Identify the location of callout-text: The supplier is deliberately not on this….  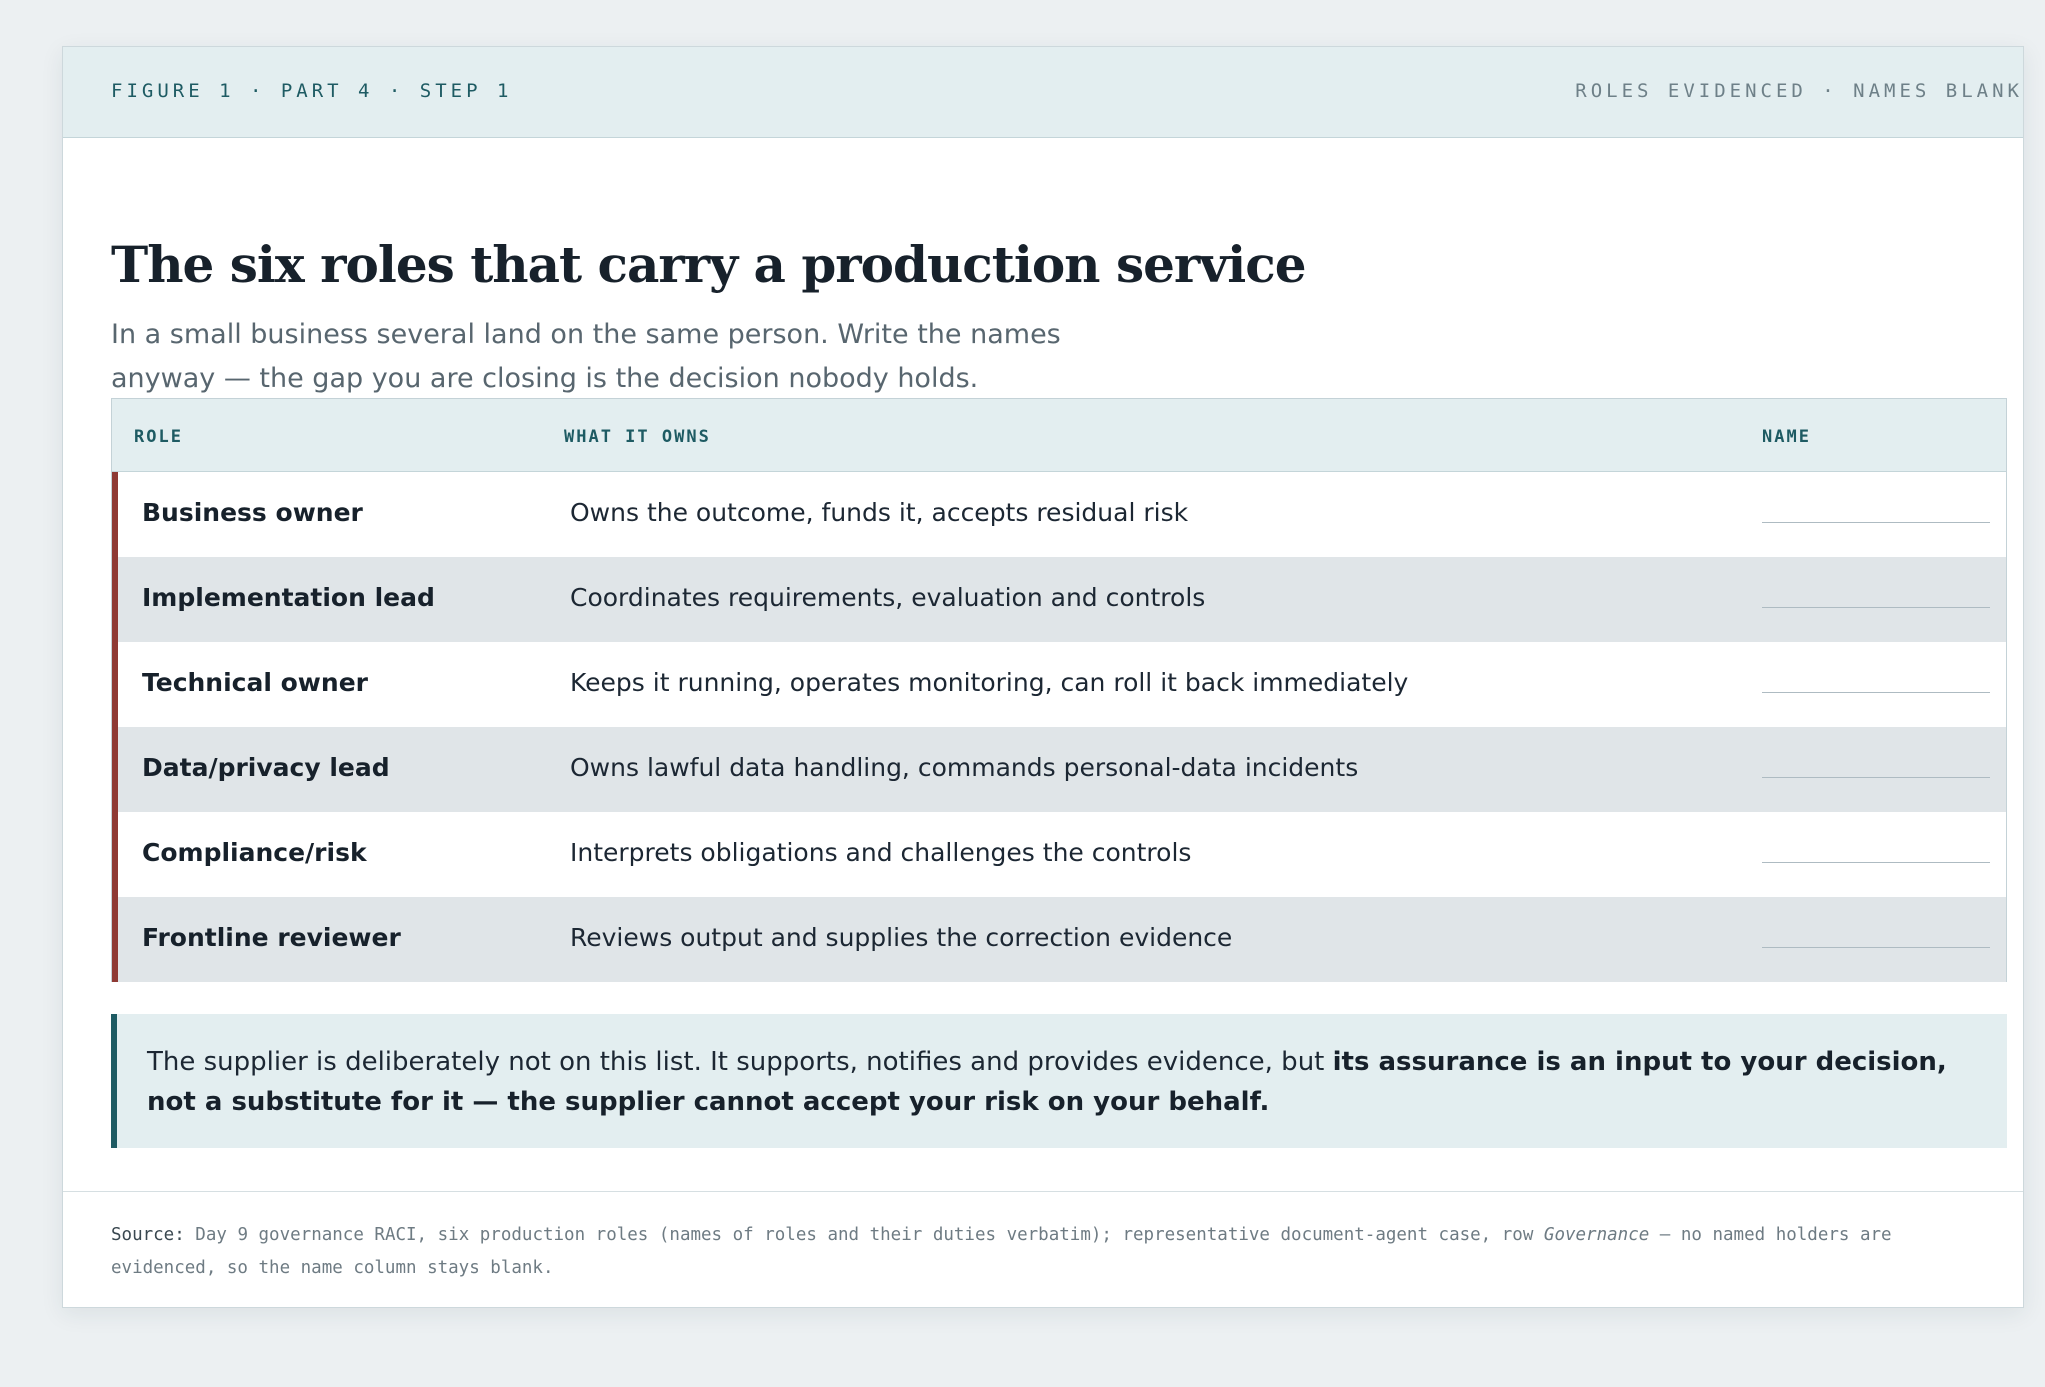
(740, 1062).